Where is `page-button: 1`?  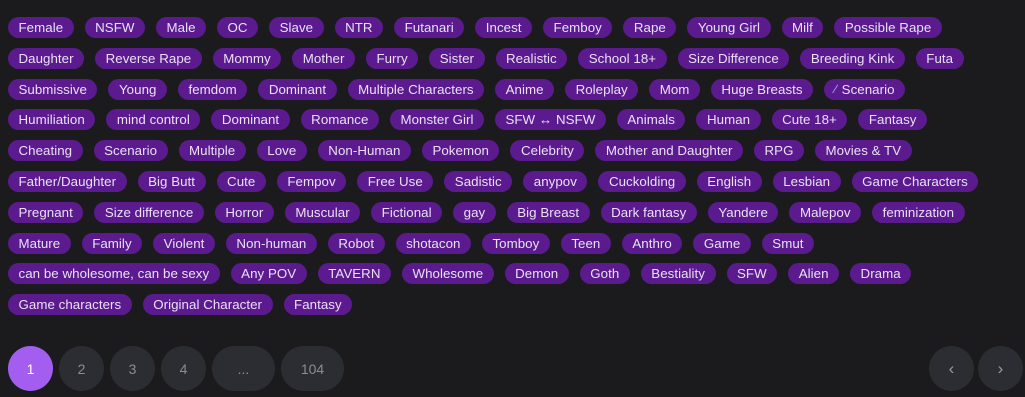
page-button: 1 is located at coordinates (30, 368).